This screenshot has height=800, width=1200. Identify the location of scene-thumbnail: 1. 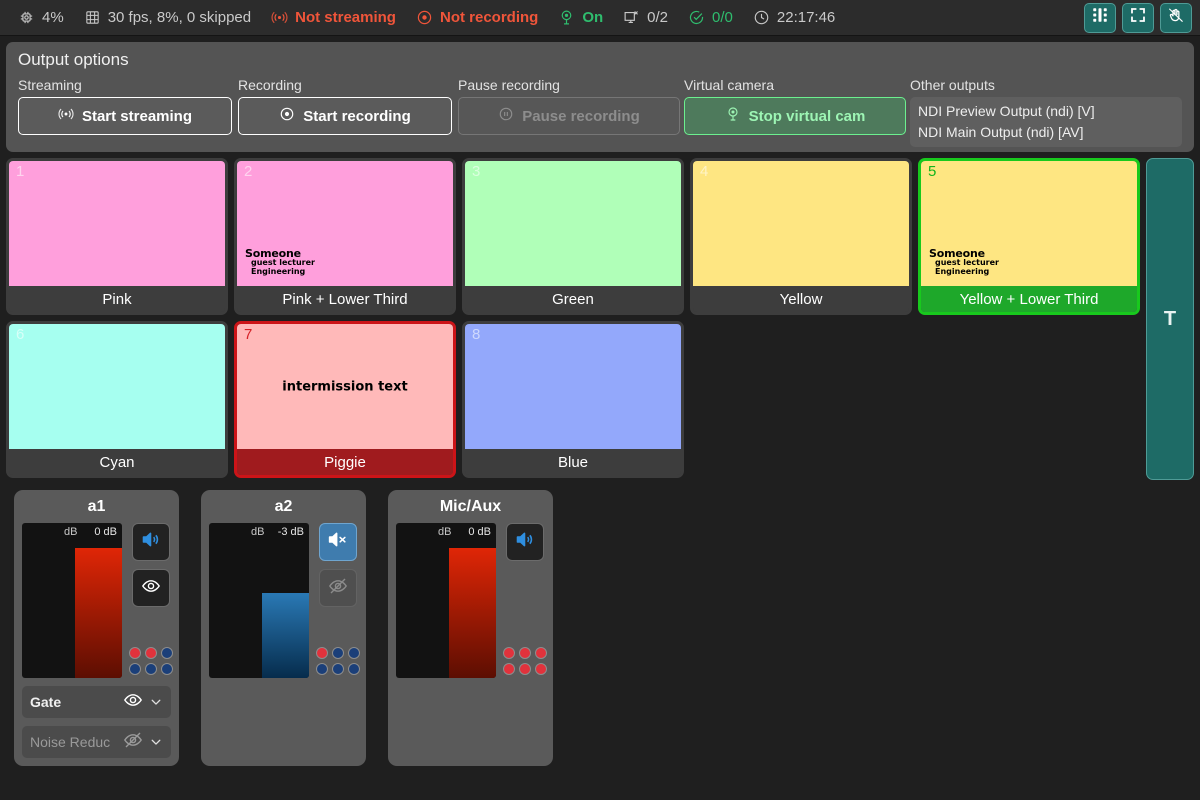
(117, 223).